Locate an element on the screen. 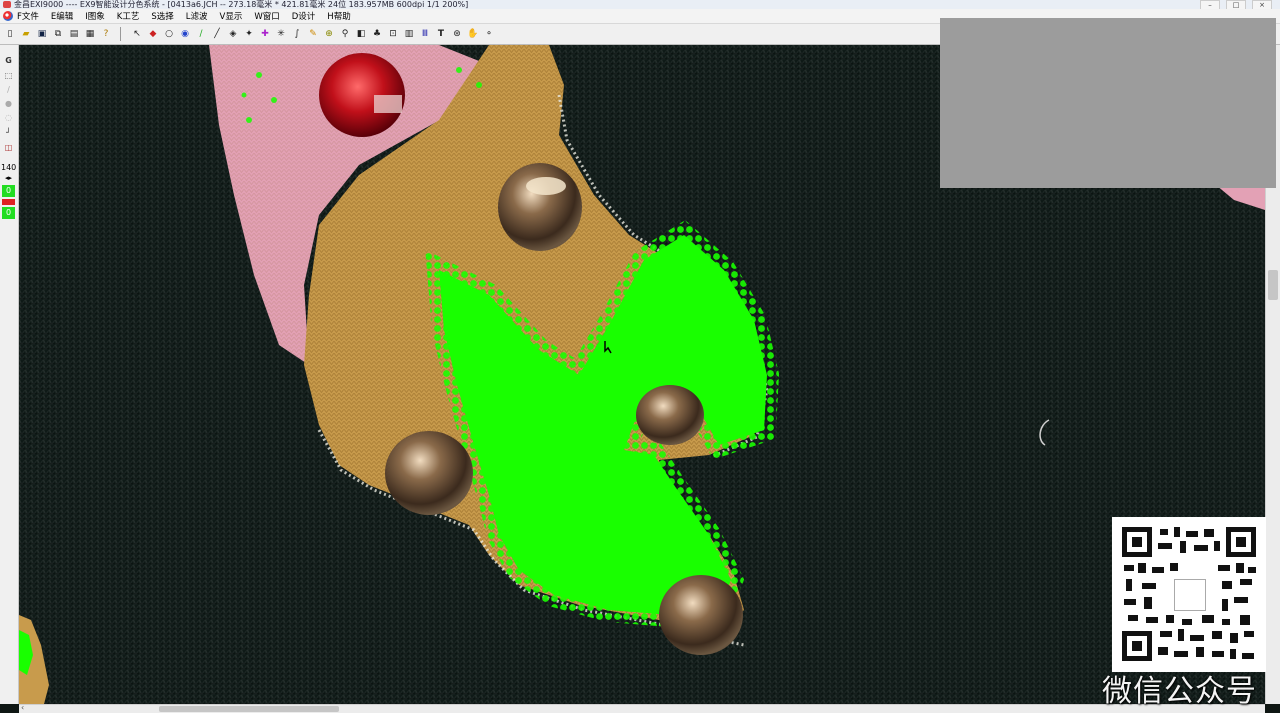 This screenshot has width=1280, height=713. app-logo-icon is located at coordinates (8, 16).